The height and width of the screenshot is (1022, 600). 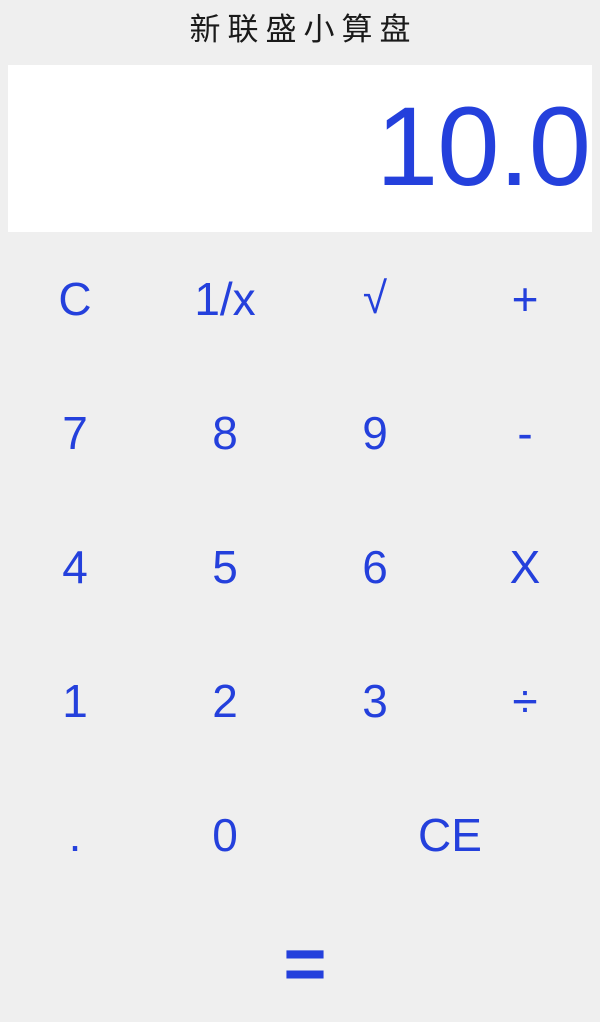 What do you see at coordinates (483, 146) in the screenshot?
I see `display-value: 10.0` at bounding box center [483, 146].